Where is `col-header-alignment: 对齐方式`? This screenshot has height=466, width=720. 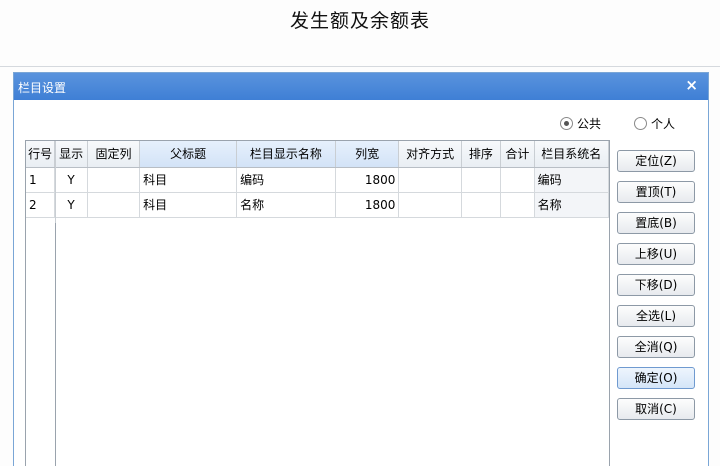 col-header-alignment: 对齐方式 is located at coordinates (430, 154).